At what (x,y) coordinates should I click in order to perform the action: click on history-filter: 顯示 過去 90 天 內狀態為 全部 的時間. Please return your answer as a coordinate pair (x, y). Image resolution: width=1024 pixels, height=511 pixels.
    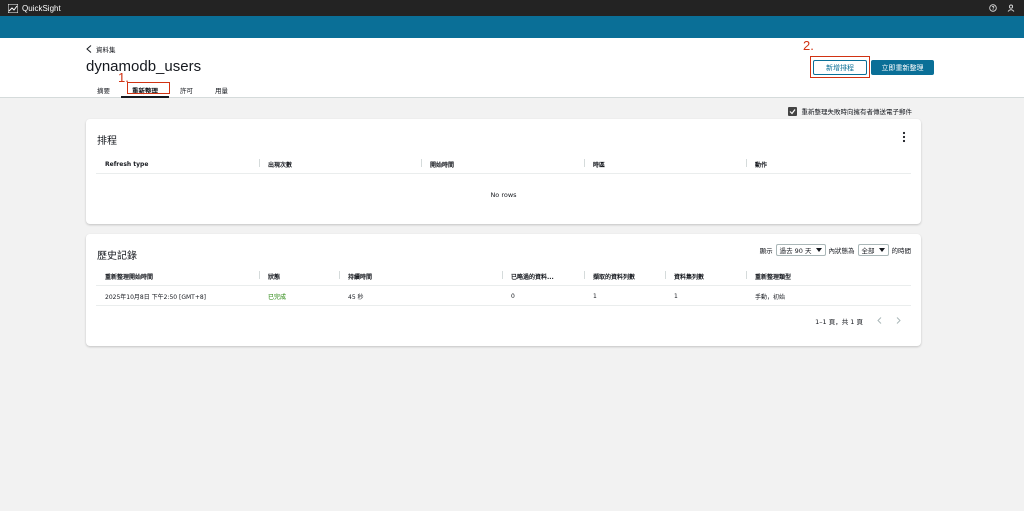
    Looking at the image, I should click on (835, 250).